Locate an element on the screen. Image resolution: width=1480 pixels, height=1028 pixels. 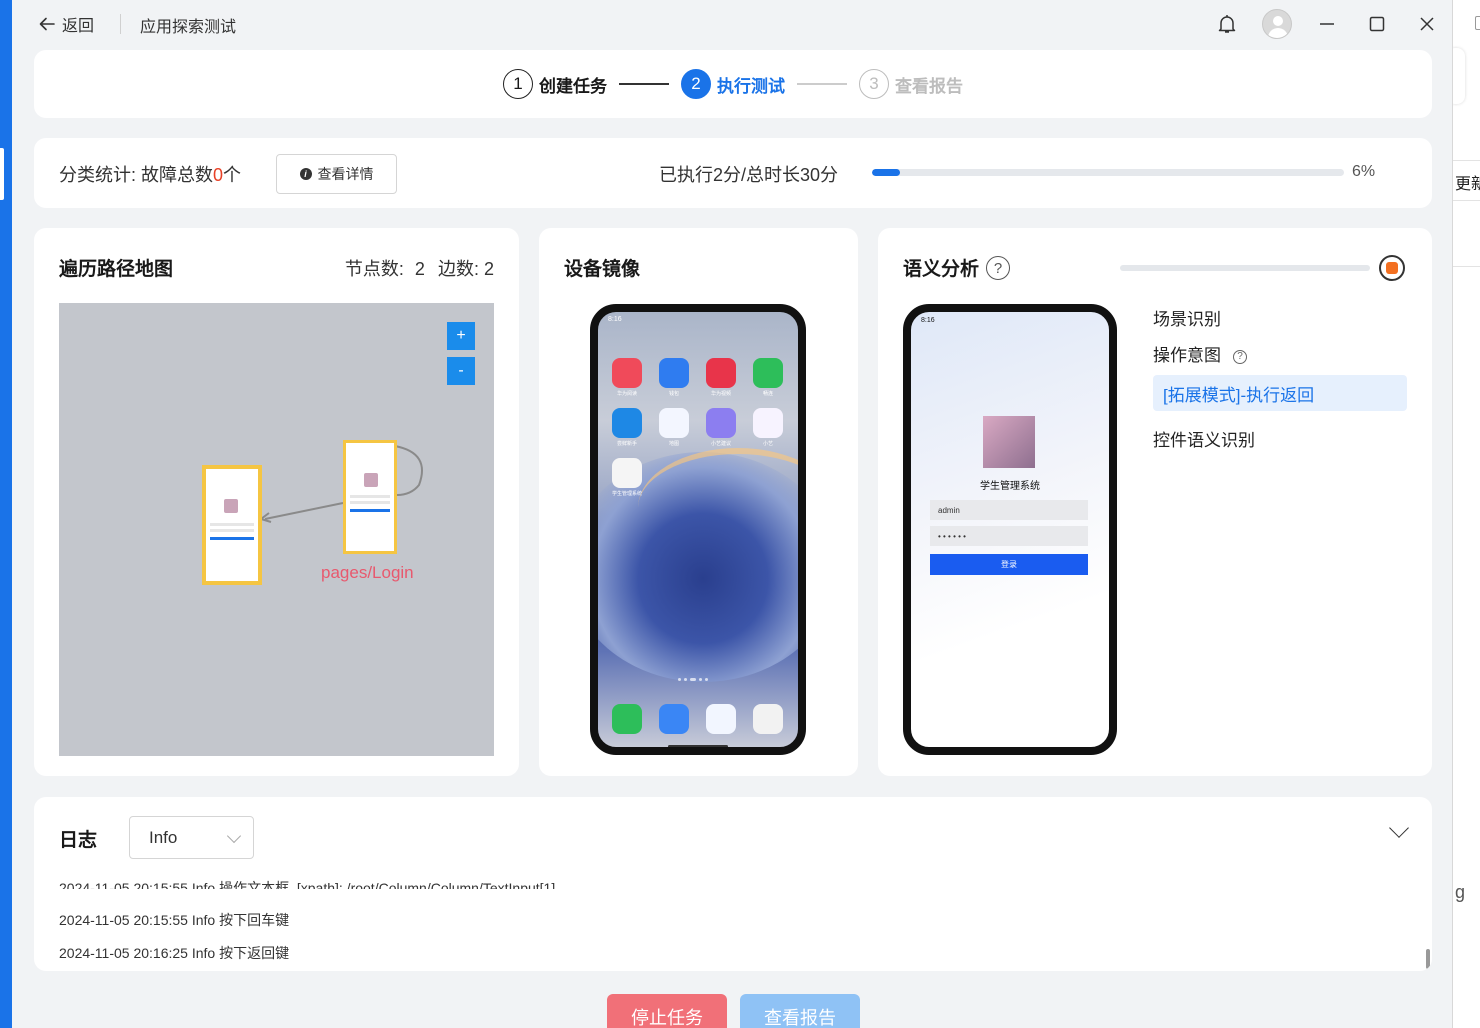
wallet-app-icon is located at coordinates (674, 373).